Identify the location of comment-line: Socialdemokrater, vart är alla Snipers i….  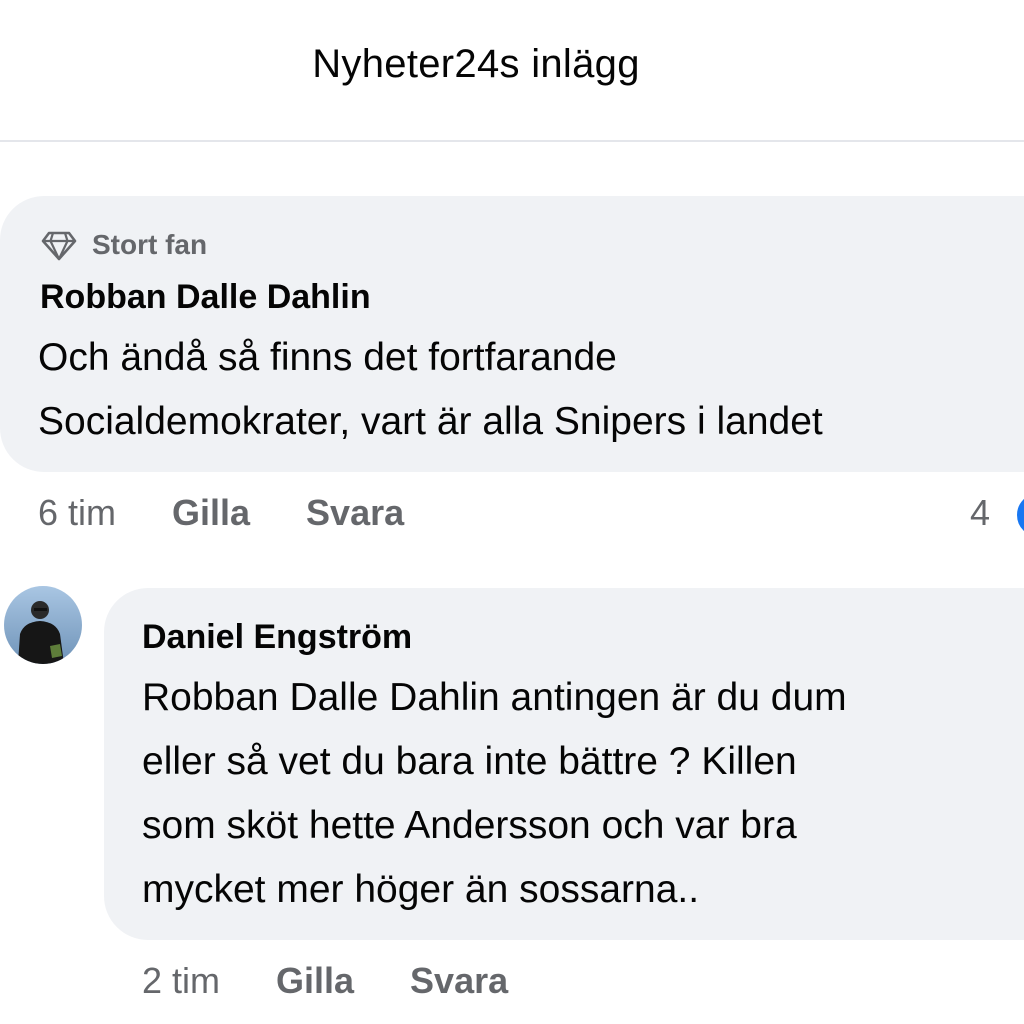
(430, 421).